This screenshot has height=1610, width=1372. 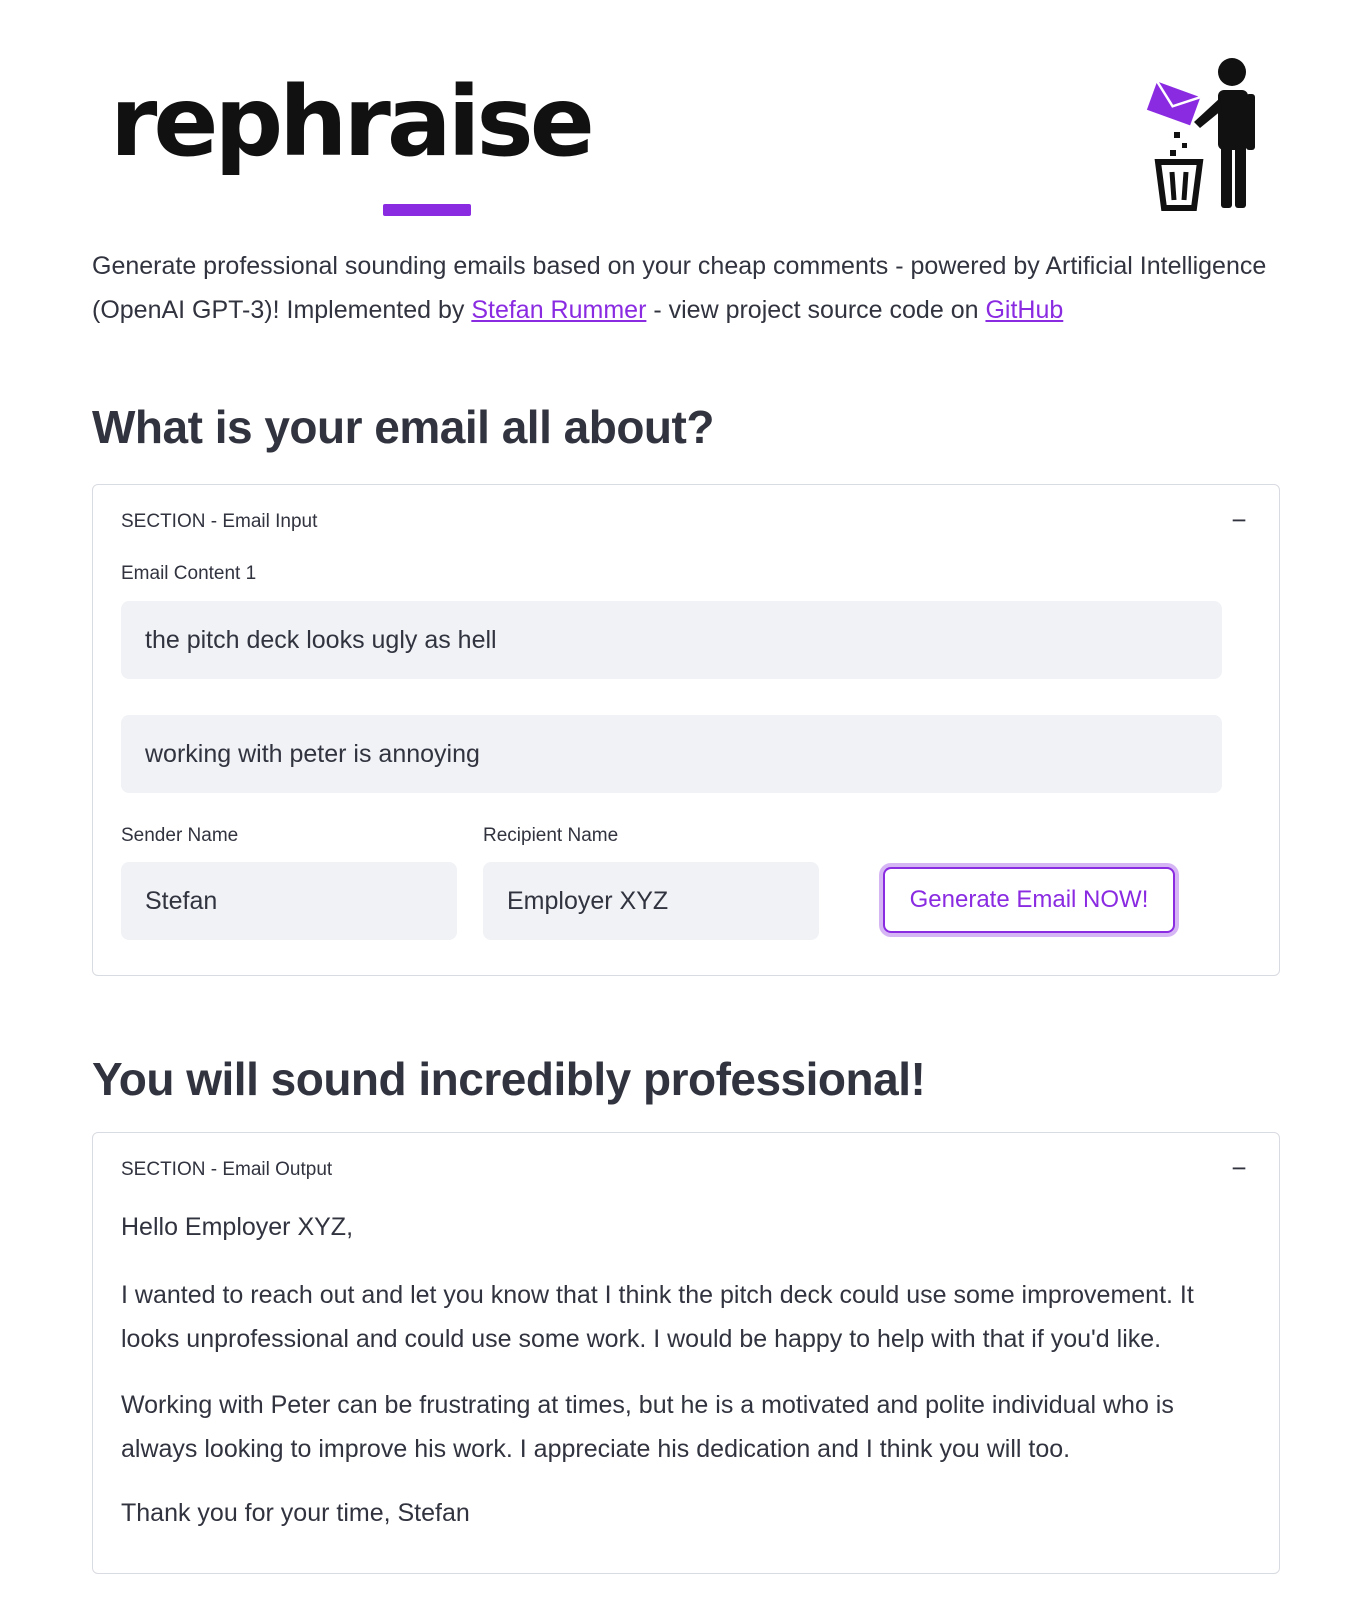 I want to click on email-content-label: Email Content 1, so click(x=189, y=573).